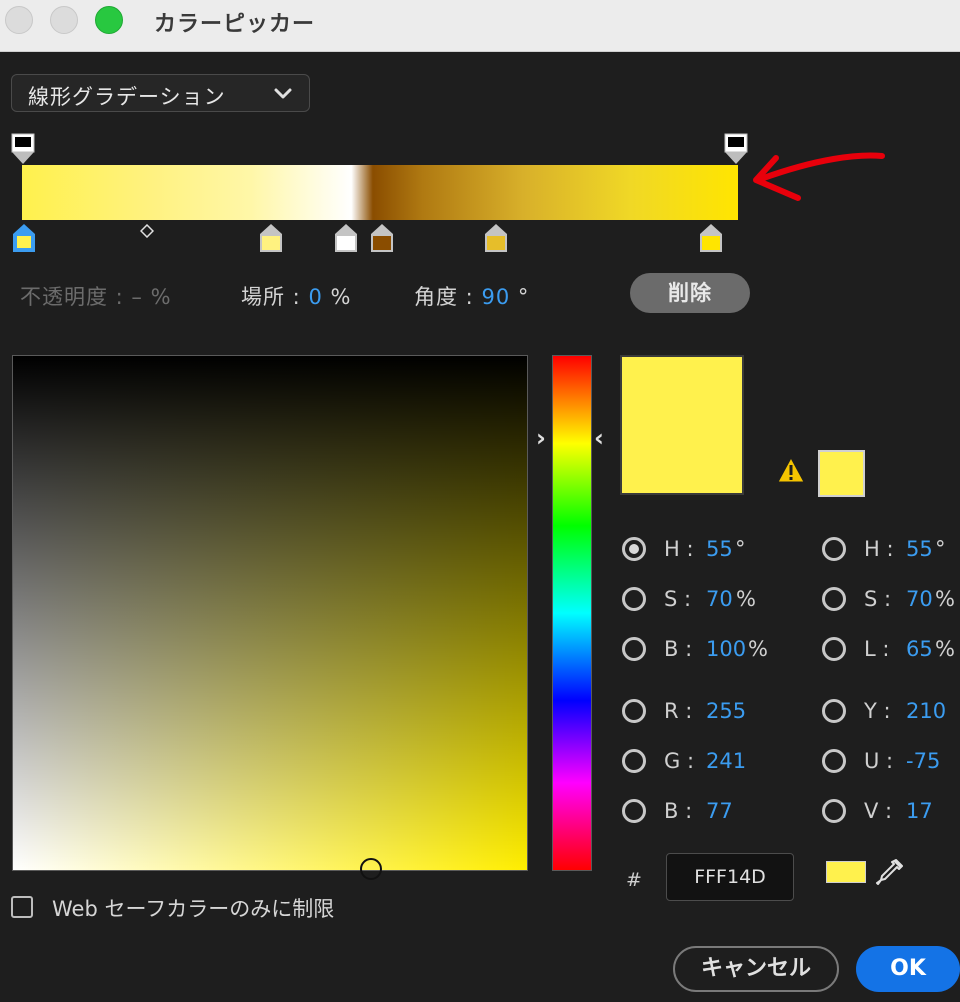 This screenshot has height=1002, width=960. What do you see at coordinates (147, 231) in the screenshot?
I see `midpoint-diamond` at bounding box center [147, 231].